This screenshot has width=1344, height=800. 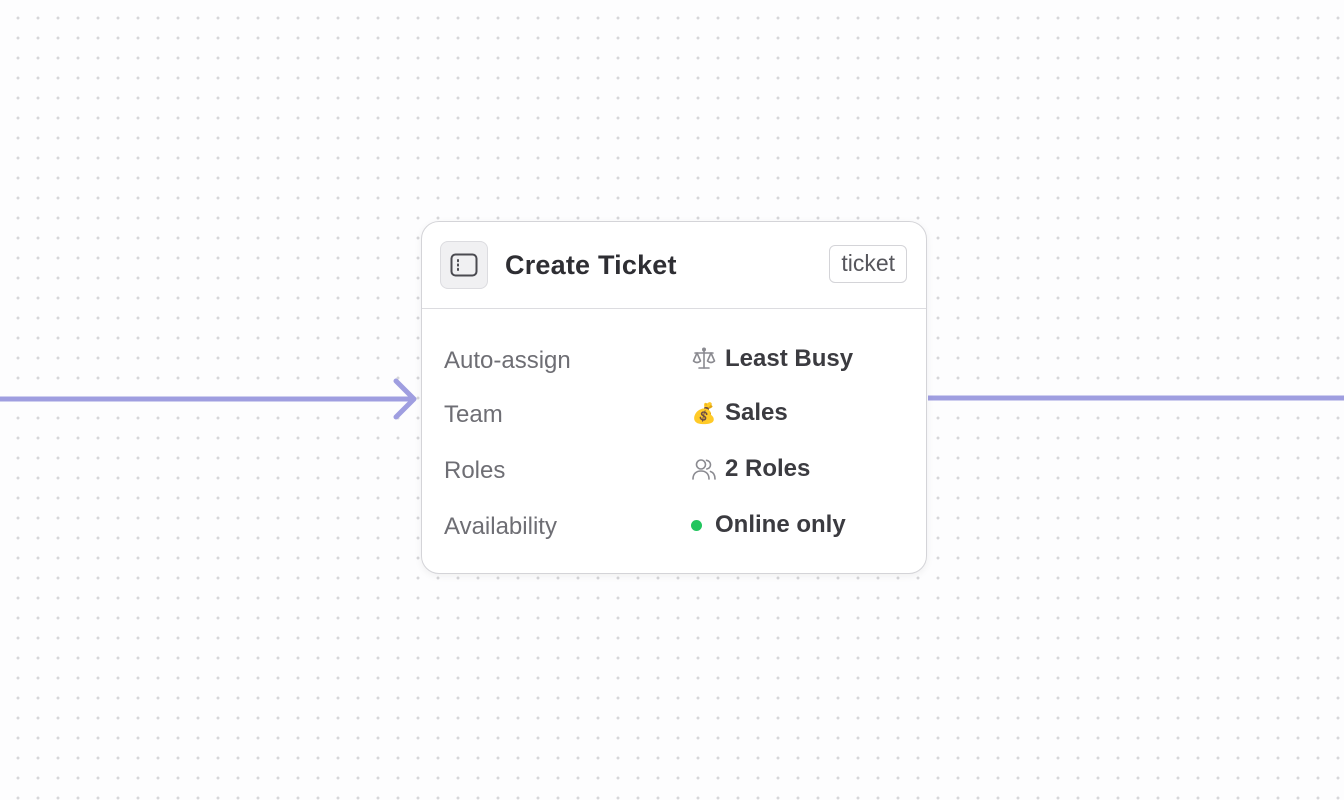 What do you see at coordinates (674, 361) in the screenshot?
I see `property-row-auto-assign: Auto-assign Least Busy` at bounding box center [674, 361].